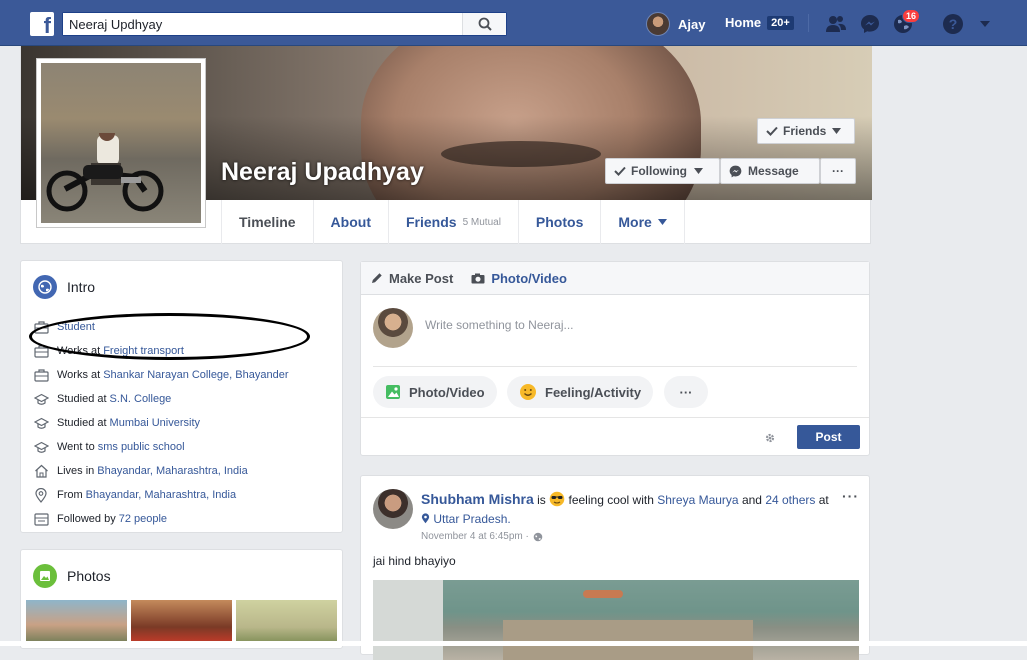  I want to click on message-button: Message, so click(770, 171).